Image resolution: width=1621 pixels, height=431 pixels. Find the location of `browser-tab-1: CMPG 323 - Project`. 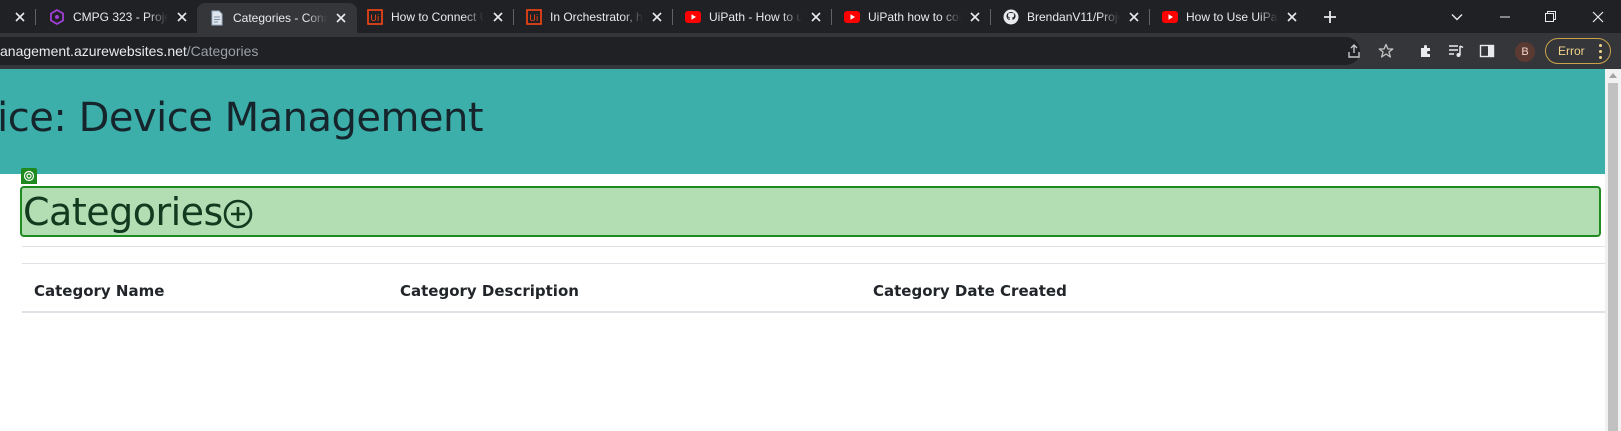

browser-tab-1: CMPG 323 - Project is located at coordinates (117, 16).